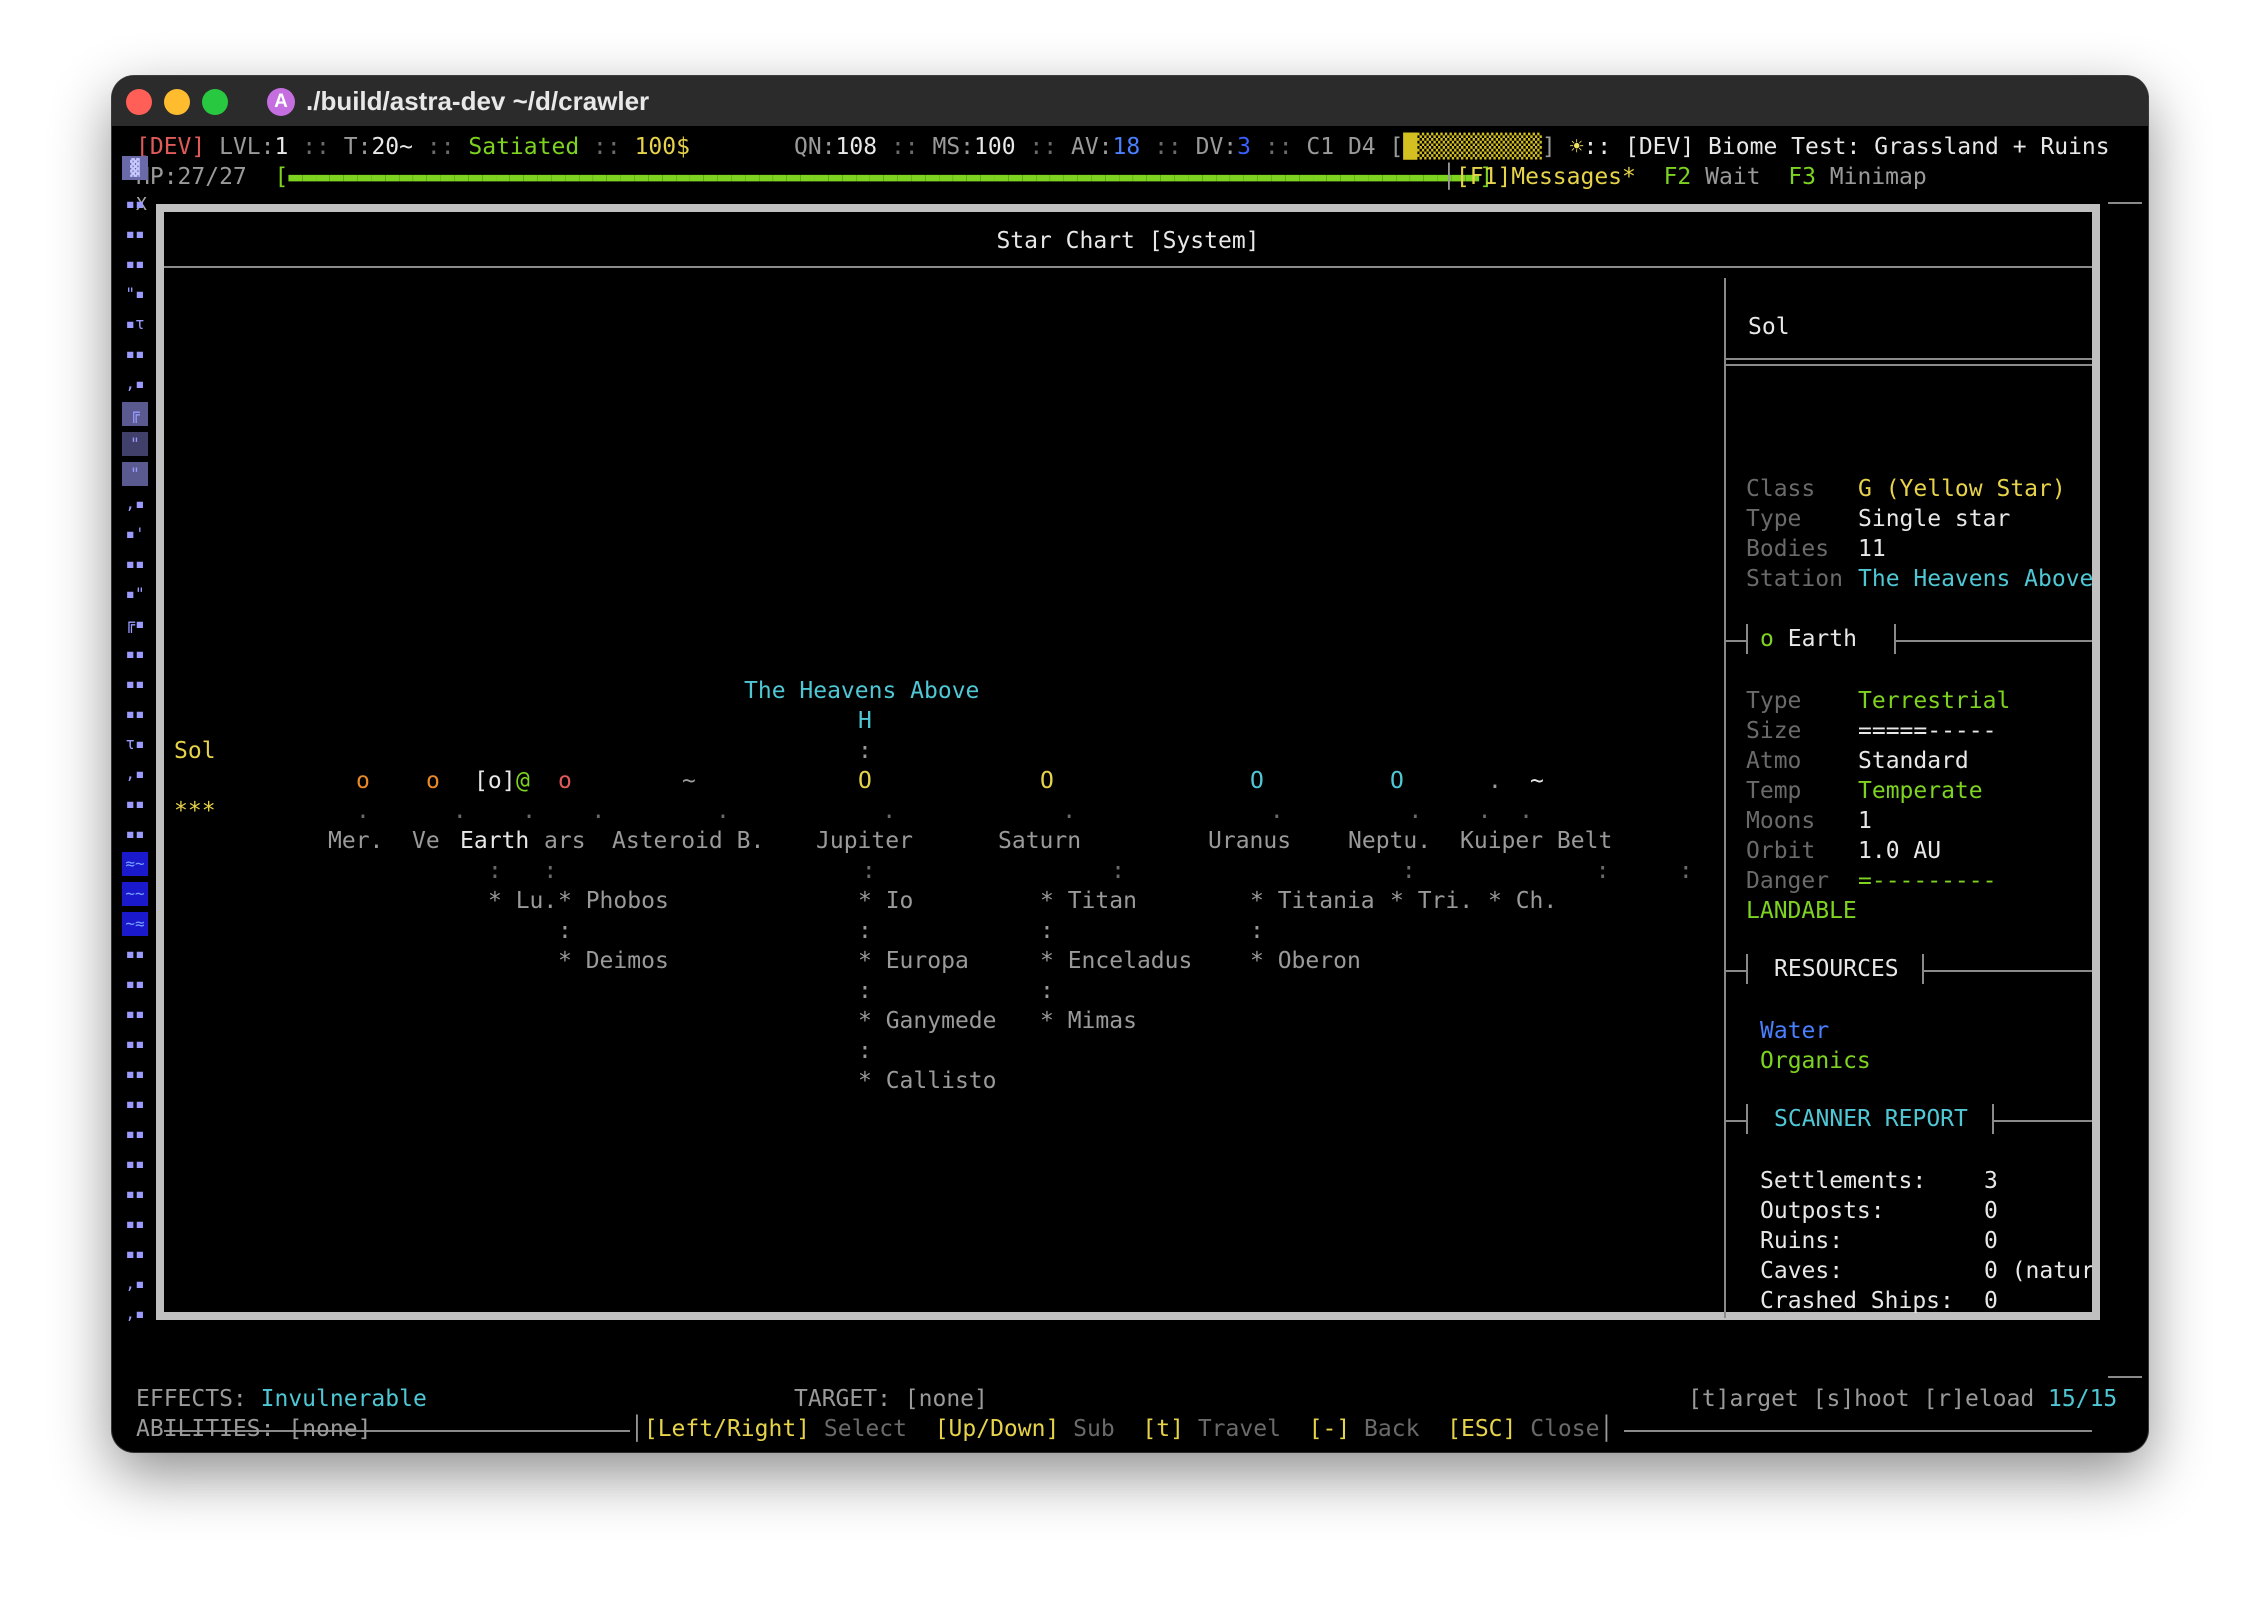 Image resolution: width=2260 pixels, height=1600 pixels. I want to click on scan-outposts: 0, so click(1991, 1211).